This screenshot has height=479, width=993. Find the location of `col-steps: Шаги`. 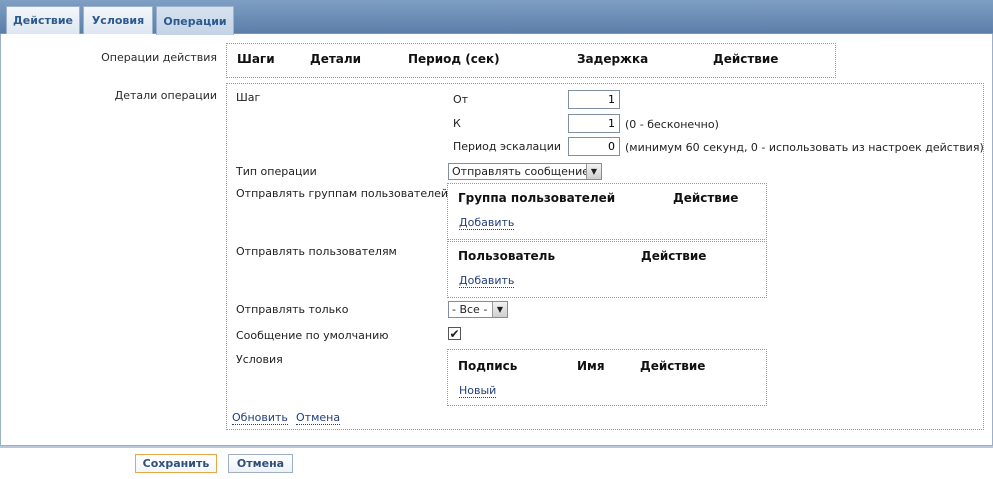

col-steps: Шаги is located at coordinates (256, 59).